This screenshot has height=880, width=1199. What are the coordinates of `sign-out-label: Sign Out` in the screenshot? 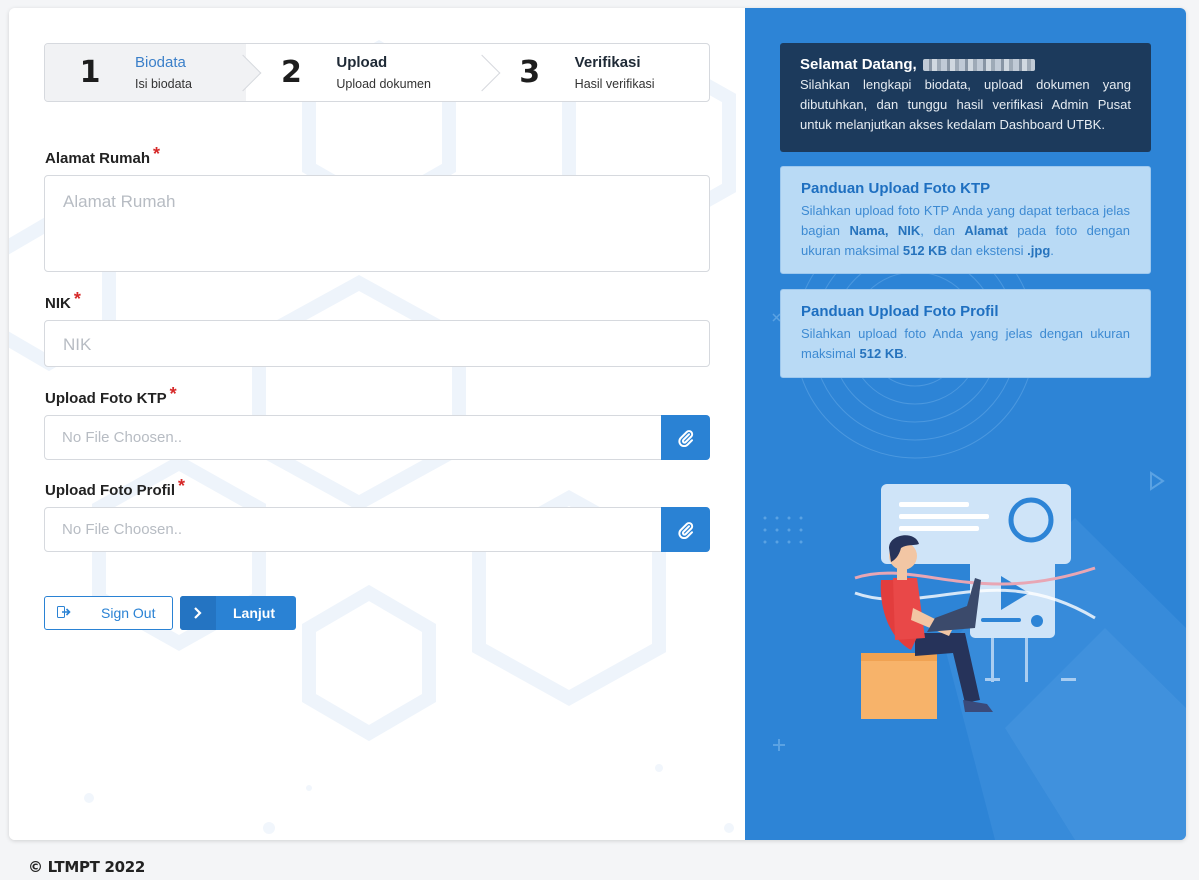 It's located at (128, 613).